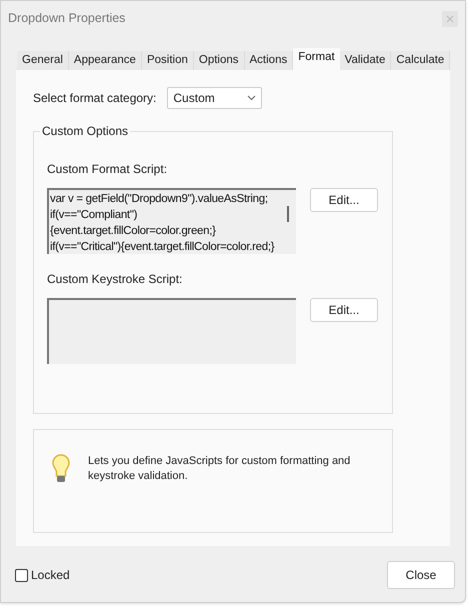  What do you see at coordinates (50, 575) in the screenshot?
I see `checkbox-label: Locked` at bounding box center [50, 575].